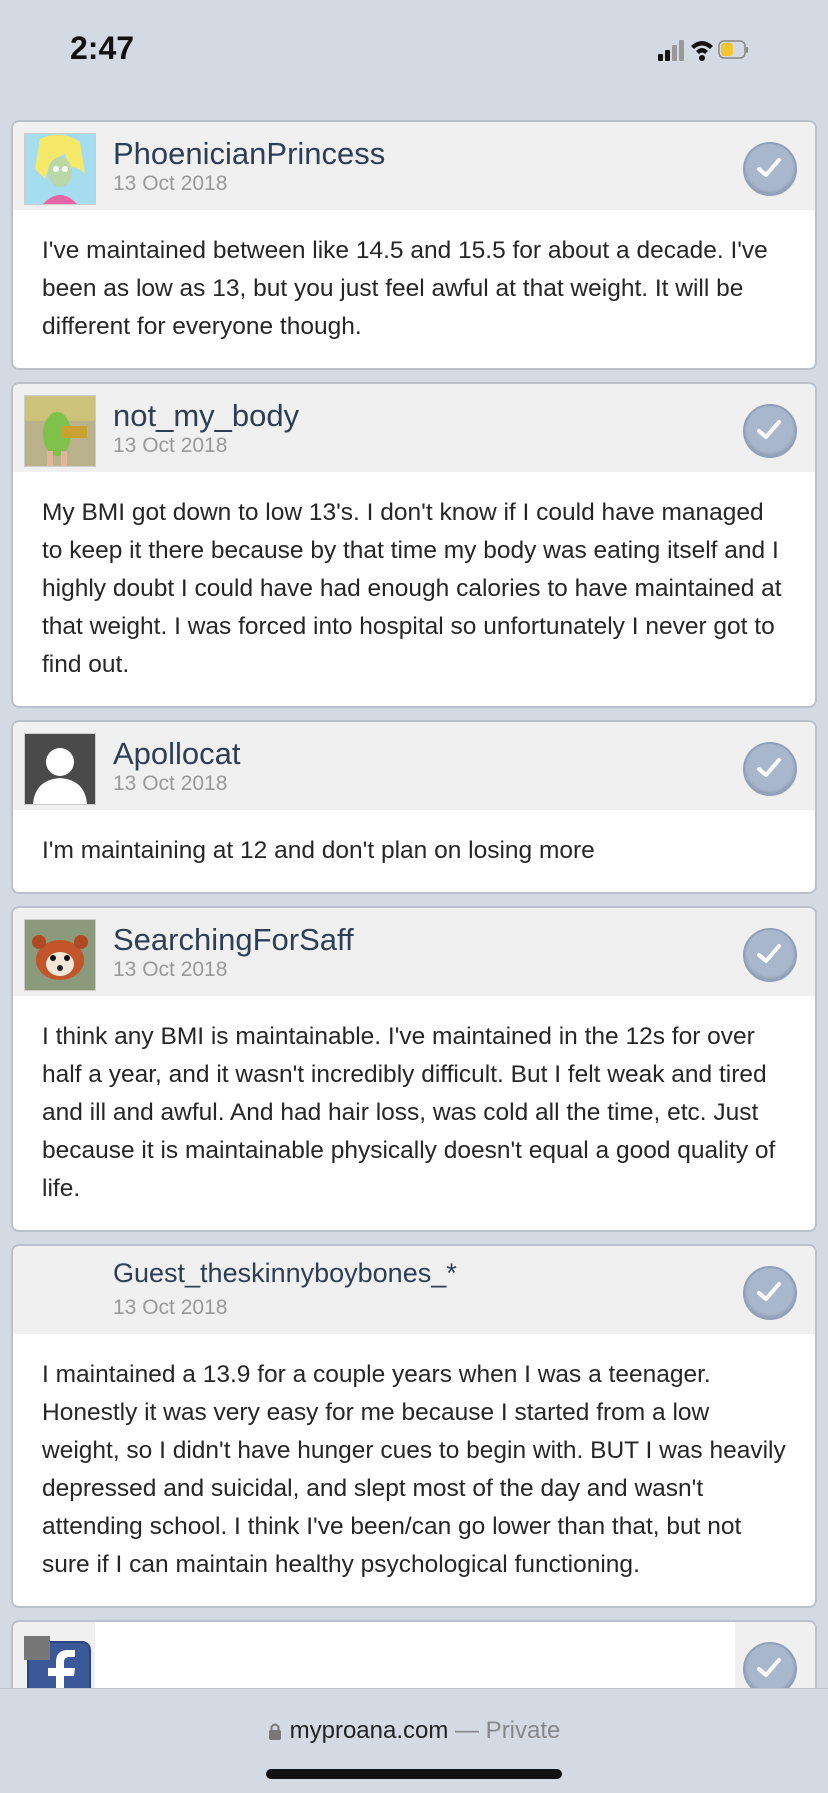 The height and width of the screenshot is (1793, 828). Describe the element at coordinates (414, 952) in the screenshot. I see `post-header: SearchingForSaff 13 Oct 2018` at that location.